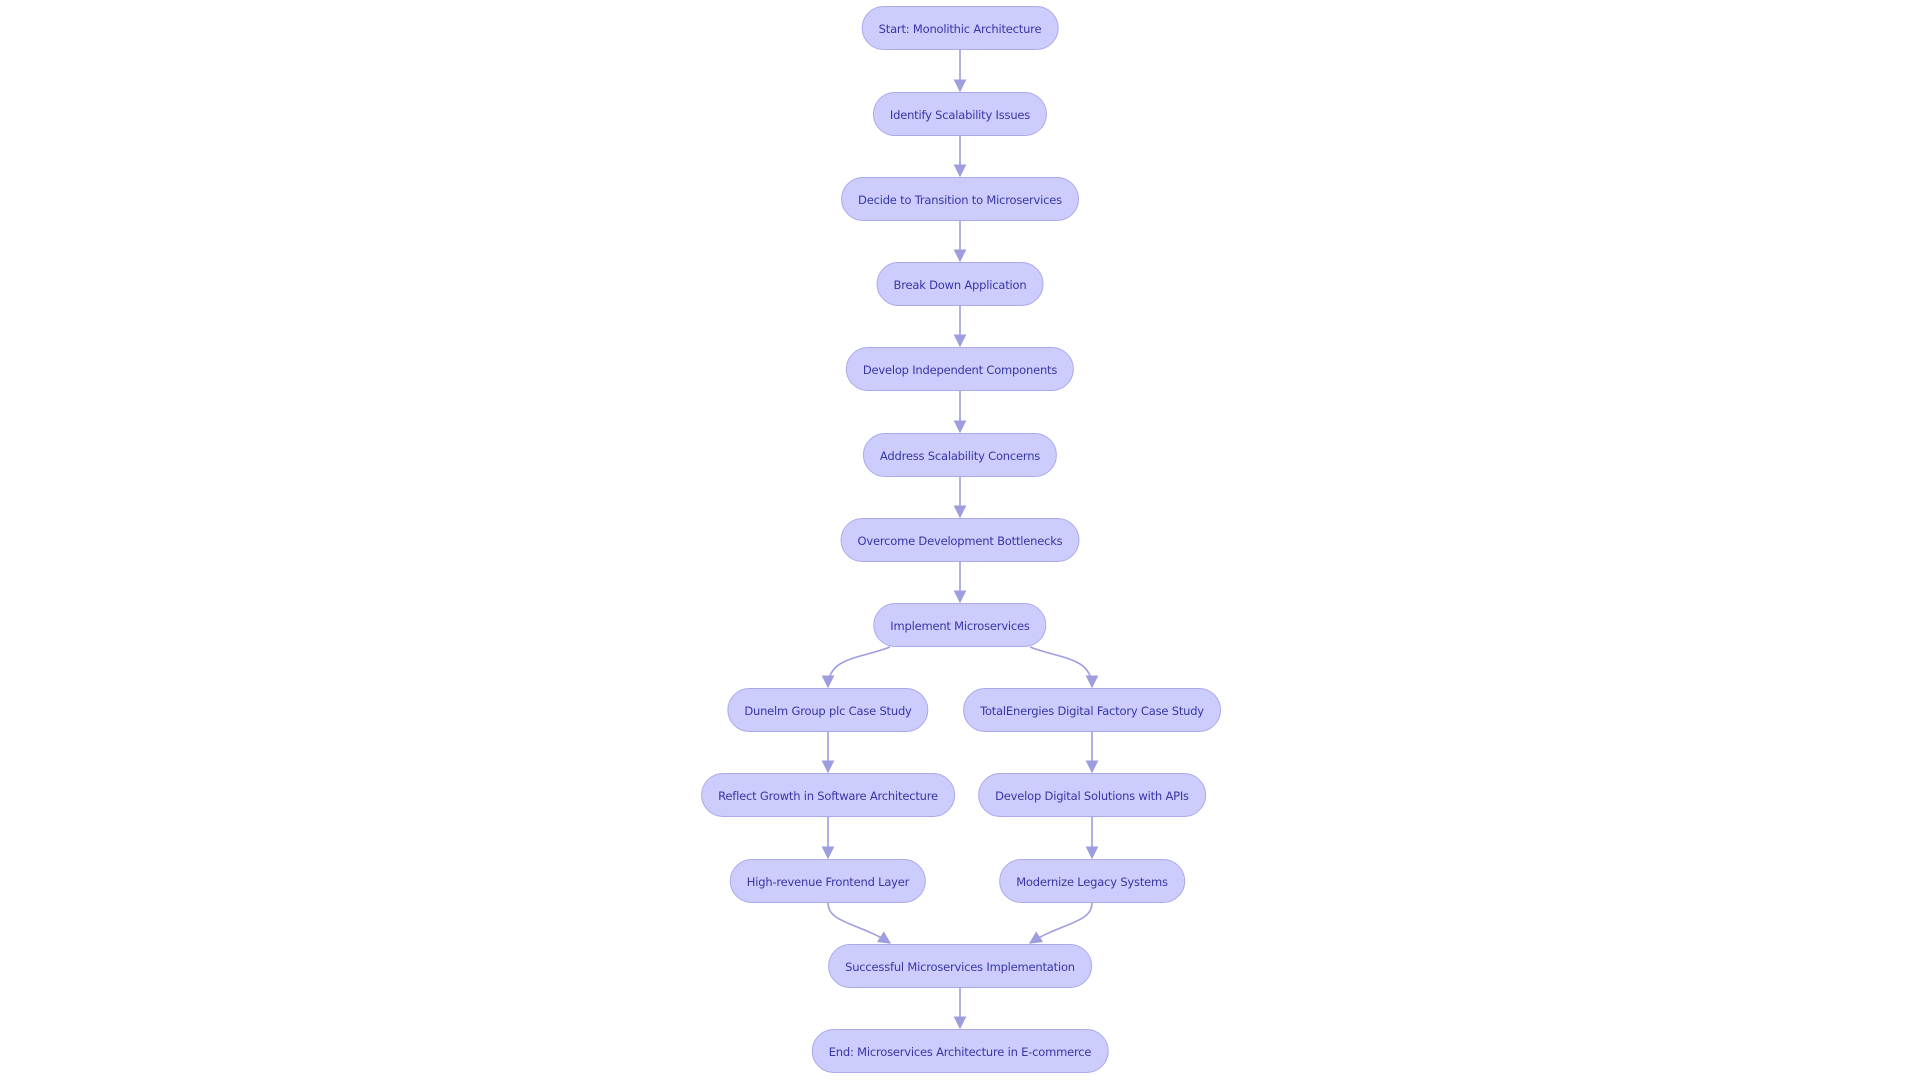 The width and height of the screenshot is (1920, 1080). What do you see at coordinates (859, 923) in the screenshot?
I see `edge-frontend-to-success` at bounding box center [859, 923].